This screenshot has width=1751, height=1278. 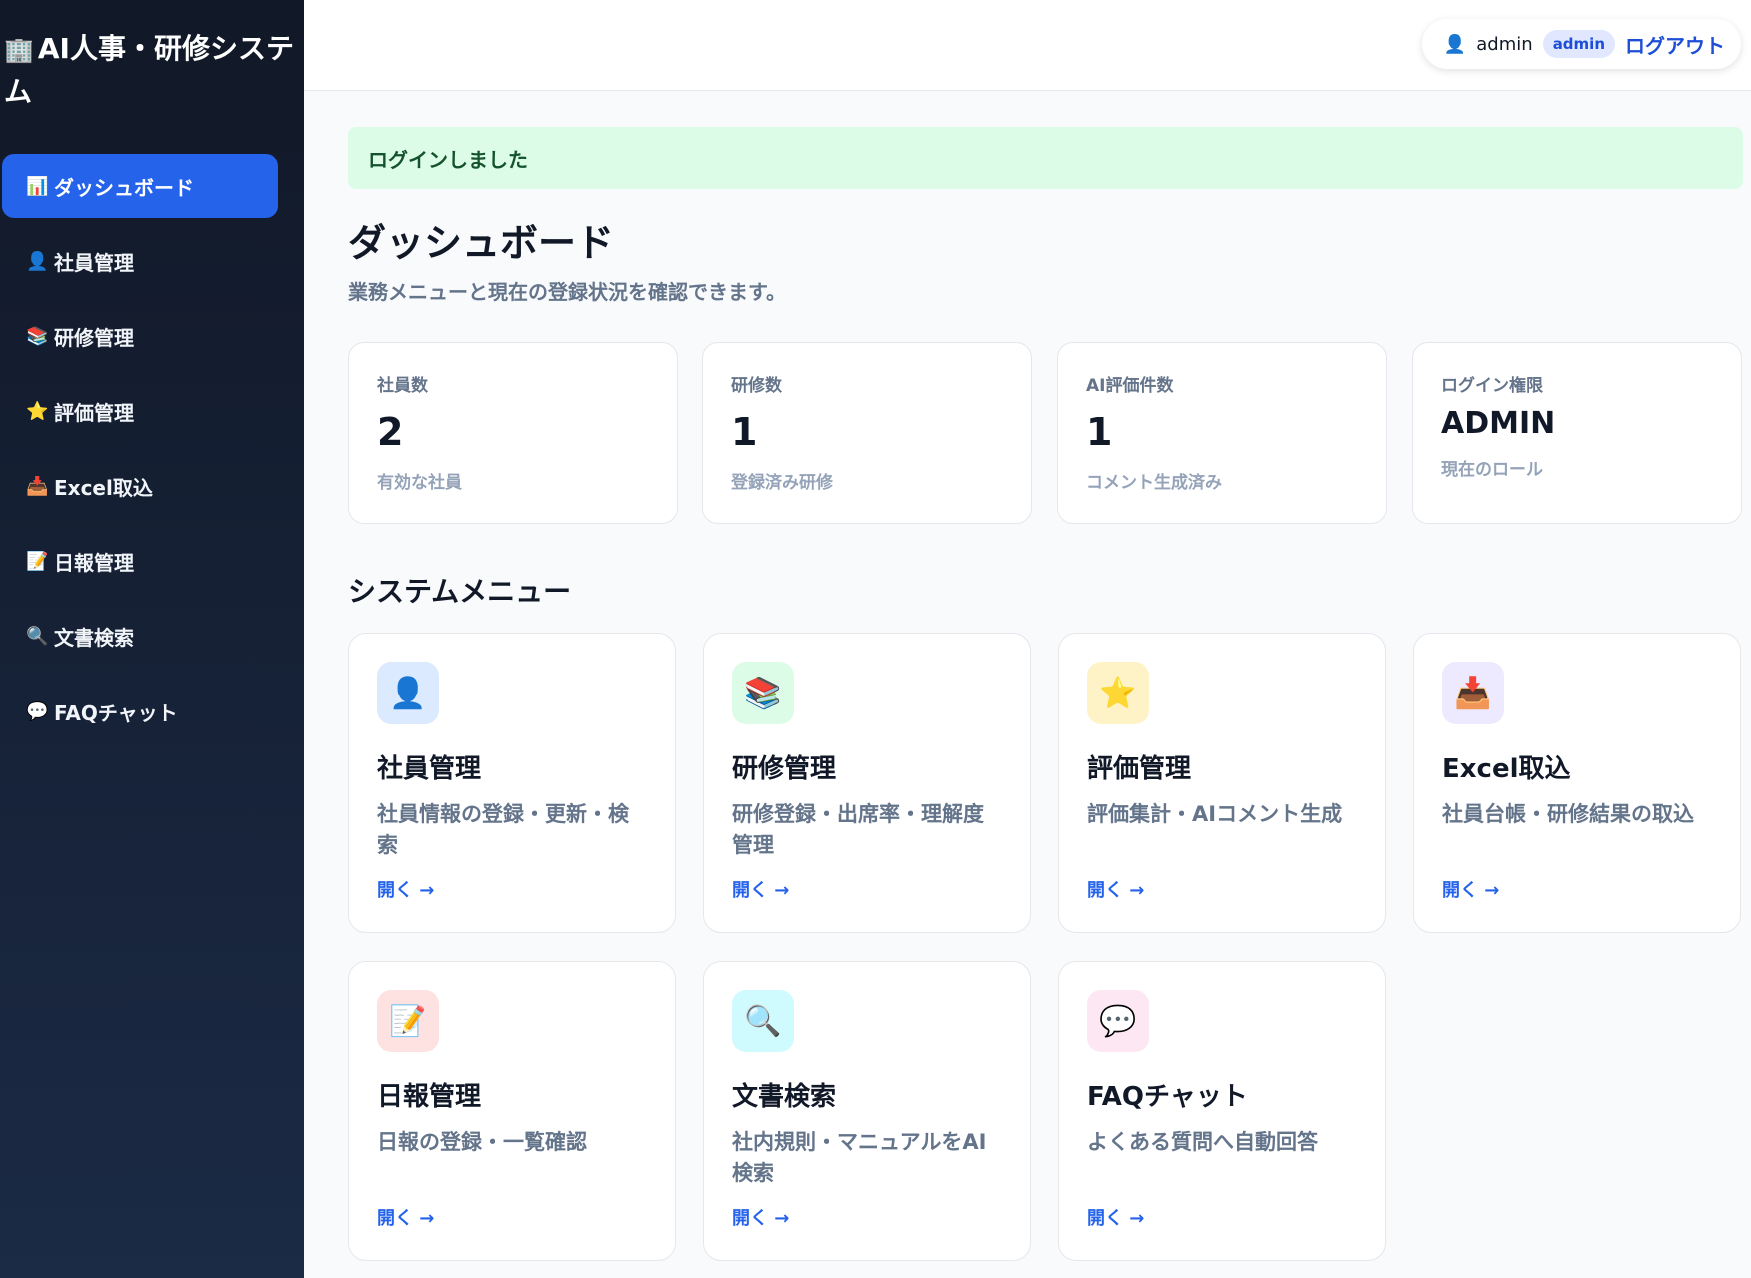 I want to click on success-alert: ログインしました, so click(x=1045, y=158).